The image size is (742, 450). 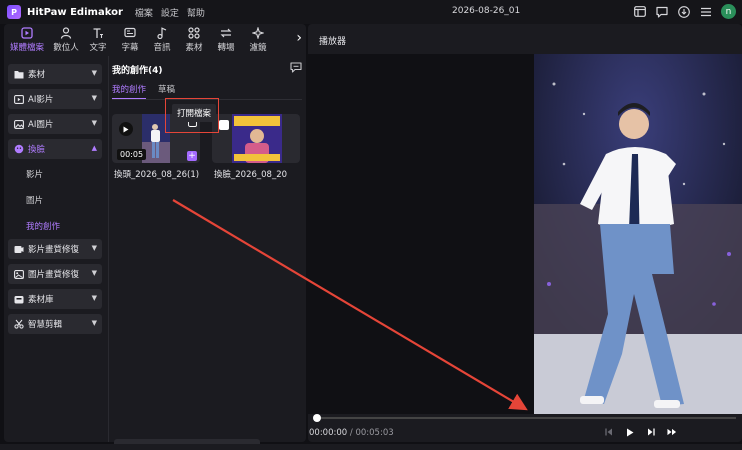 I want to click on library-icon, so click(x=19, y=299).